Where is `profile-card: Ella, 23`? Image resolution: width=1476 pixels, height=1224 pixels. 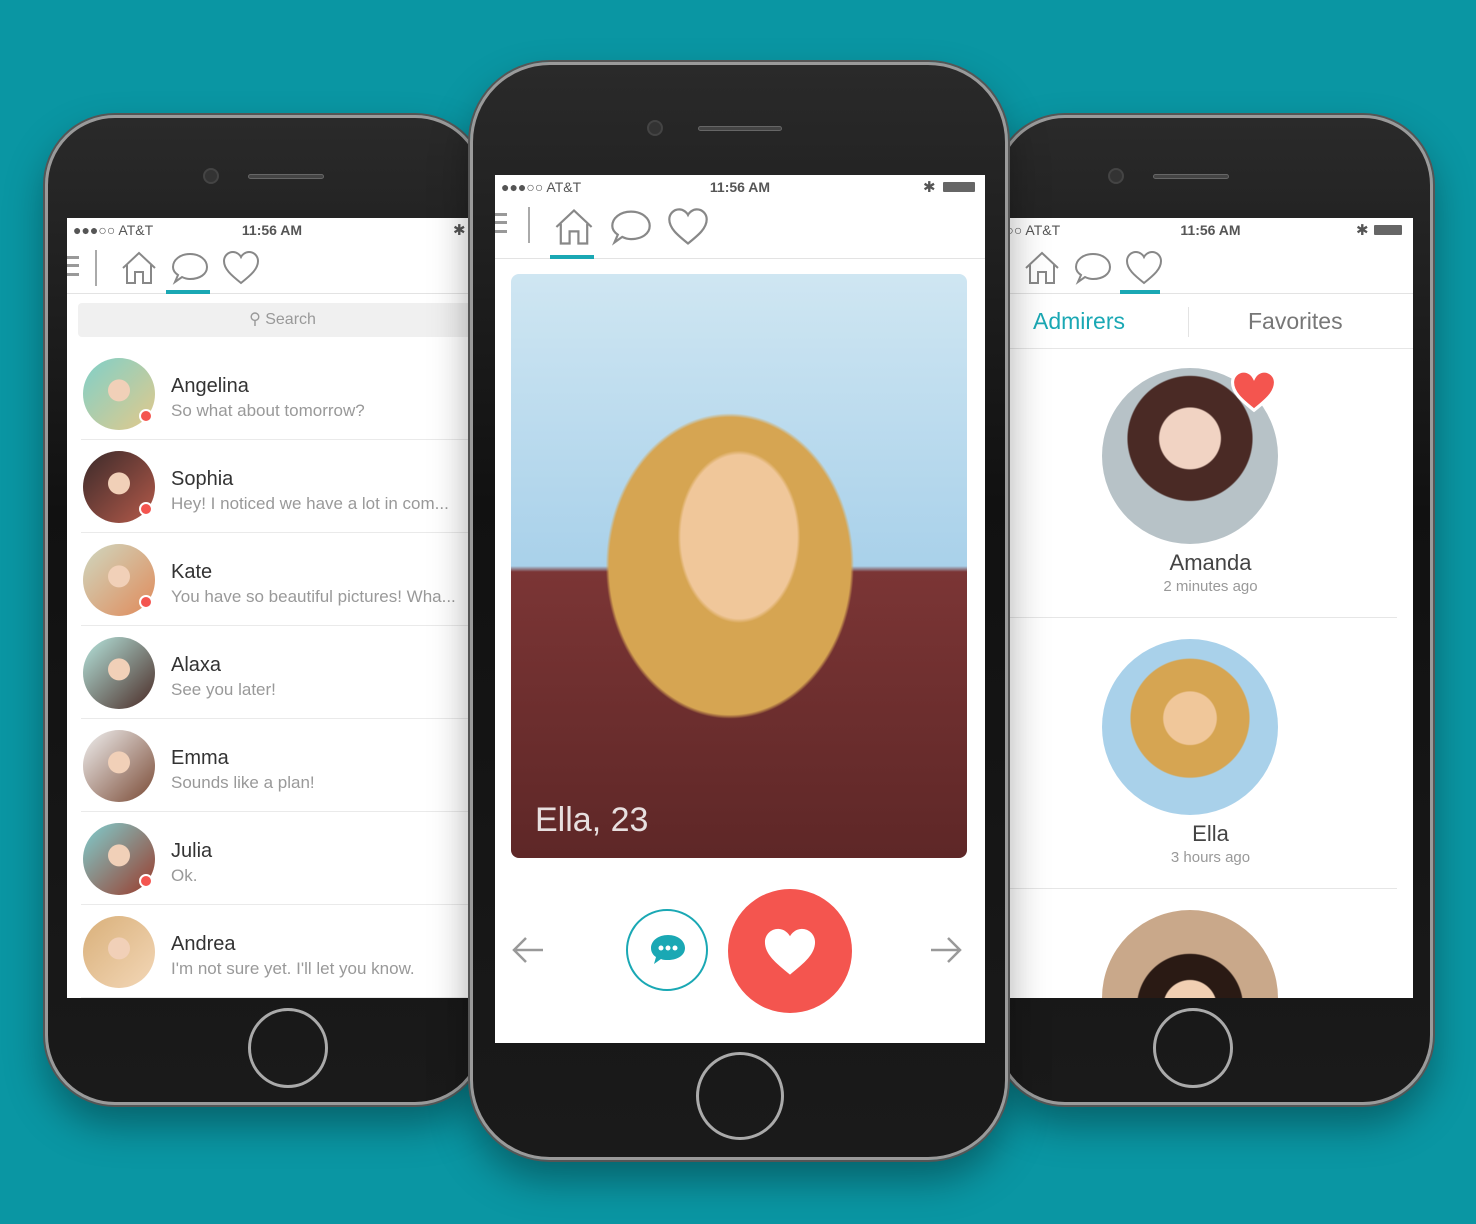 profile-card: Ella, 23 is located at coordinates (739, 566).